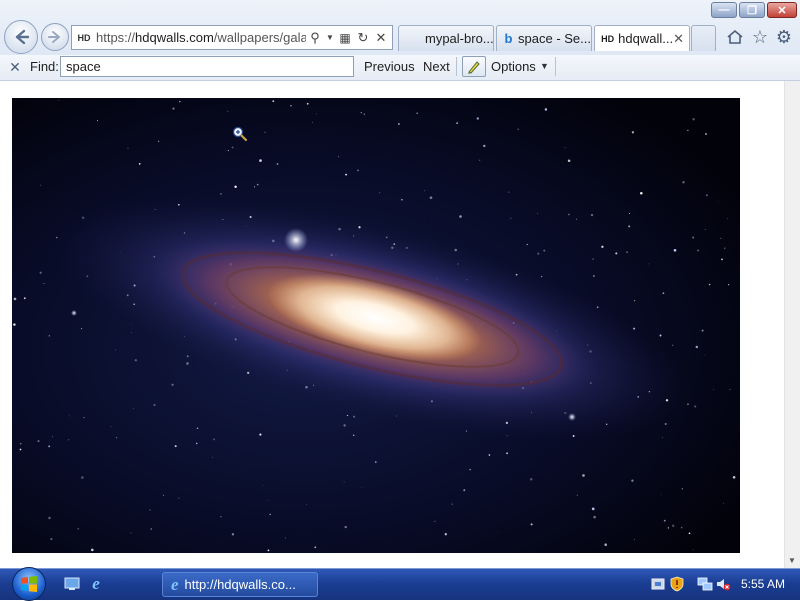  Describe the element at coordinates (474, 66) in the screenshot. I see `highlight-matches-button` at that location.